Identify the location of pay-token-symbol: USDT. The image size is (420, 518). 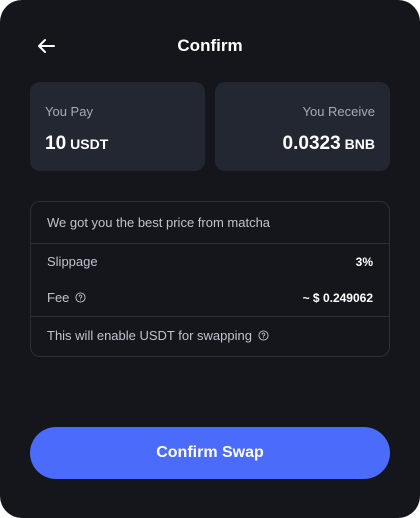
(89, 144).